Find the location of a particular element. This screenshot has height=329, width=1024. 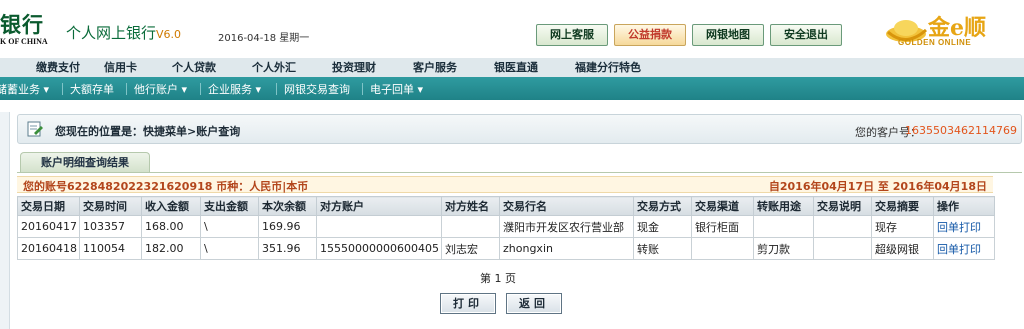

bank-logo-en: K OF CHINA is located at coordinates (24, 41).